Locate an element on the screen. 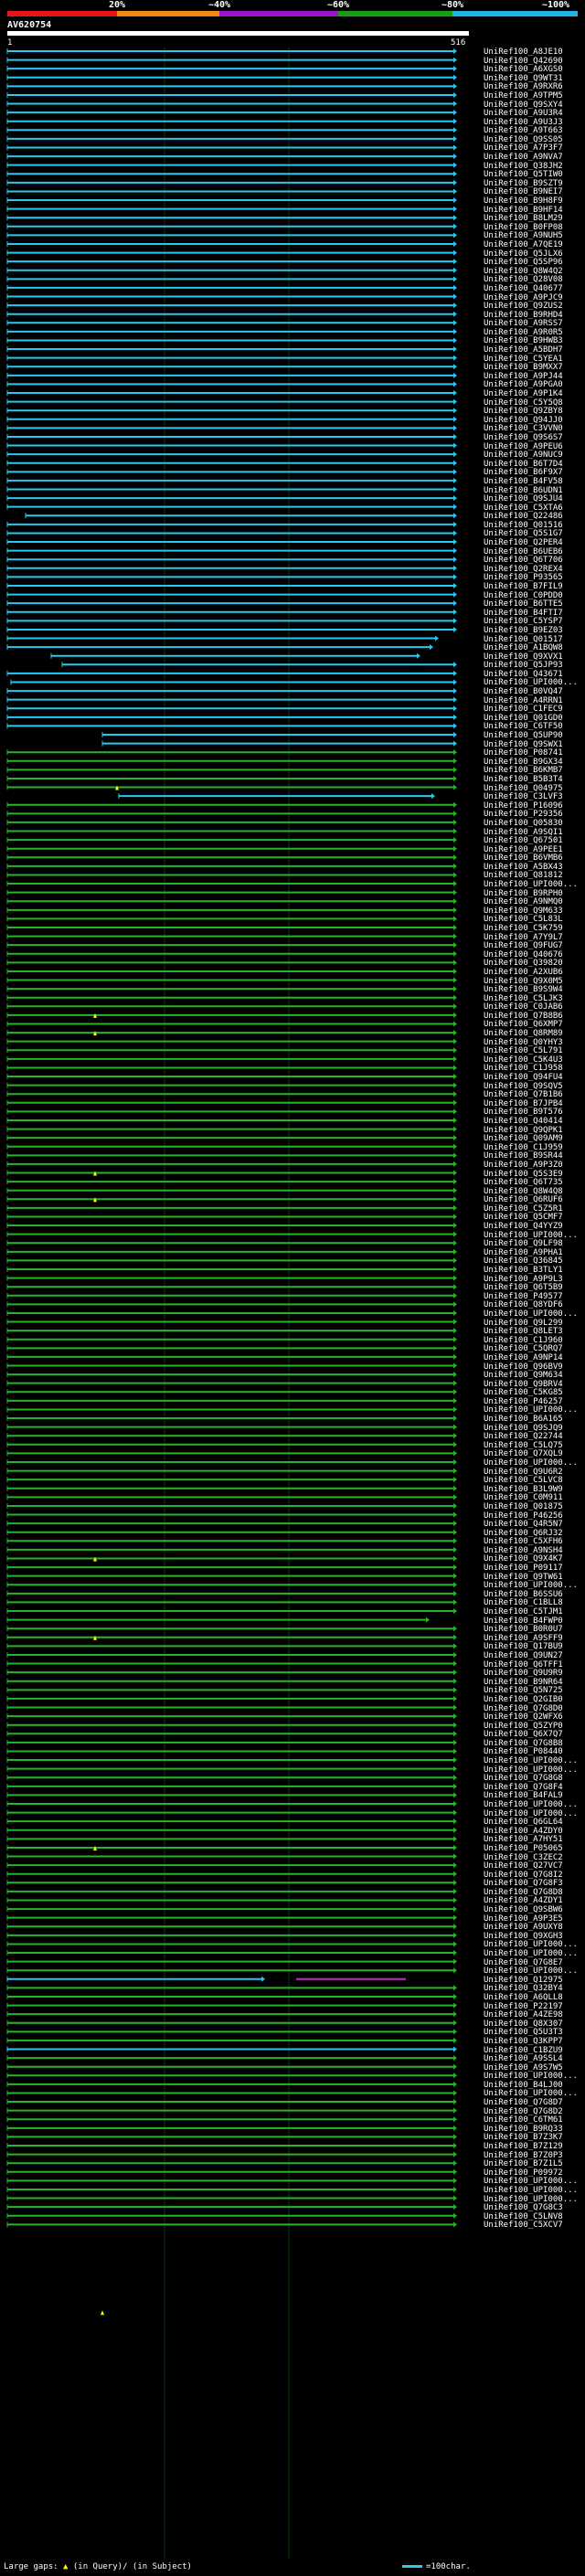  hit-label: UniRef100_B9MXX7 is located at coordinates (523, 367).